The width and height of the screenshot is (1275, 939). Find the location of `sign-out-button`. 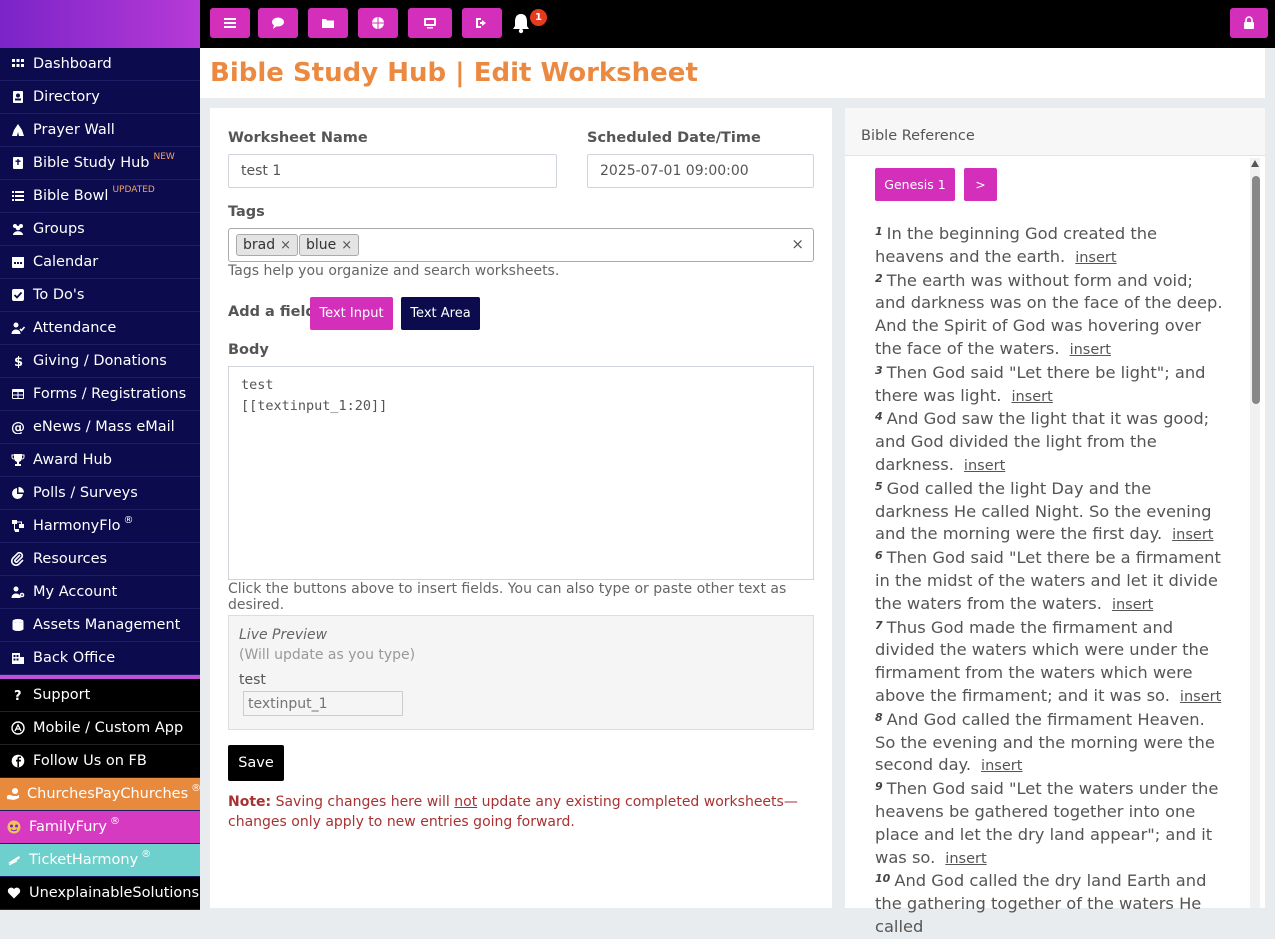

sign-out-button is located at coordinates (482, 23).